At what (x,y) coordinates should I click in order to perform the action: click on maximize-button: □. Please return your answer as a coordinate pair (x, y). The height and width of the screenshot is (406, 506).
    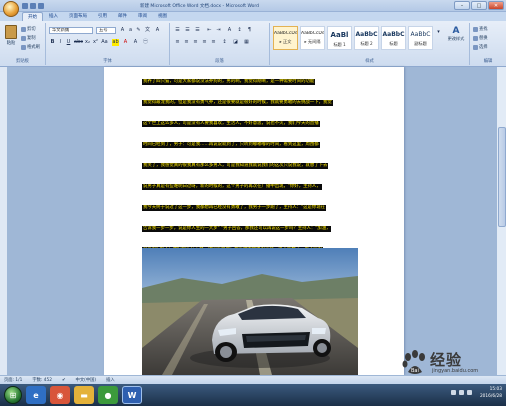
    Looking at the image, I should click on (479, 5).